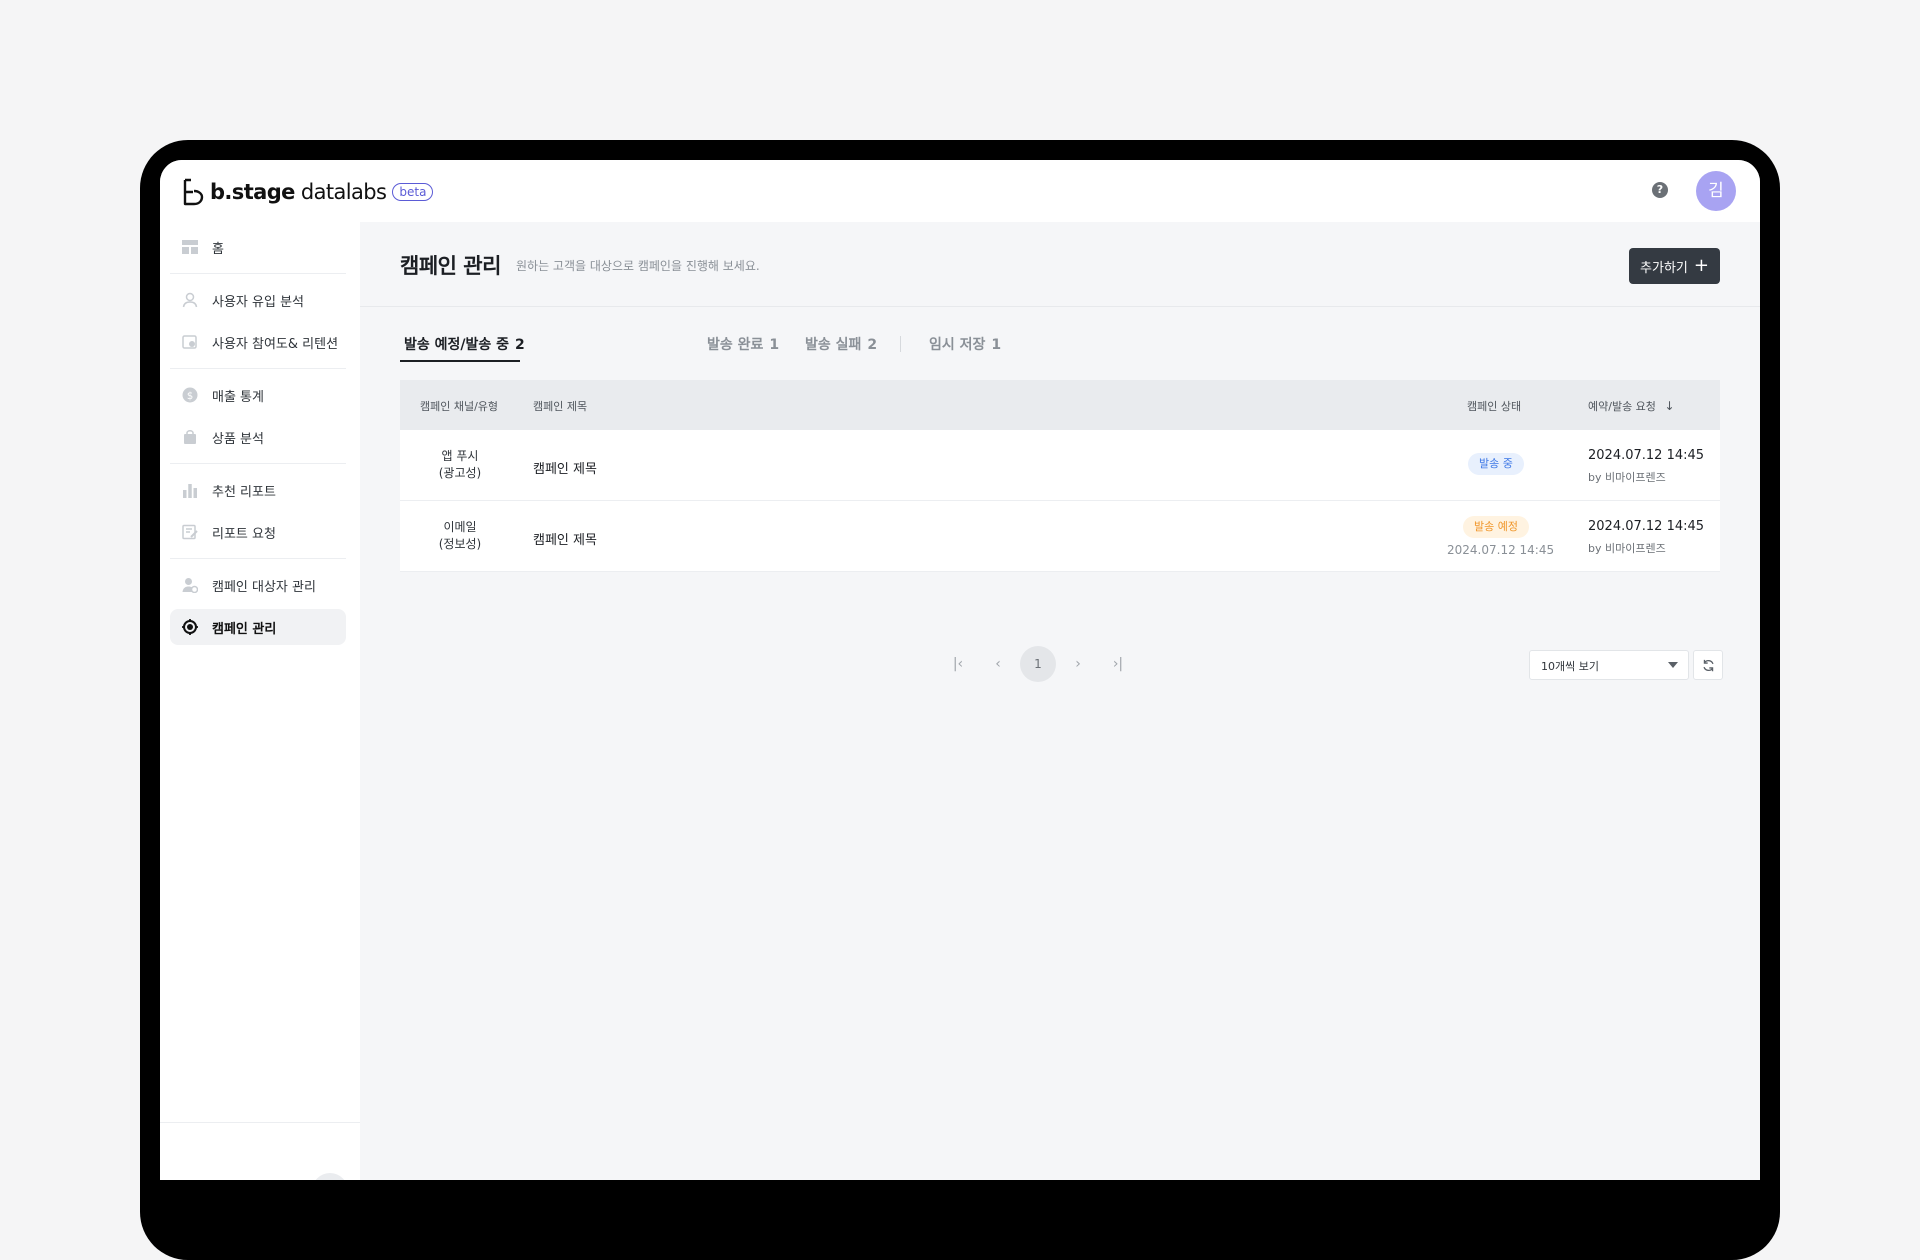 The width and height of the screenshot is (1920, 1260). What do you see at coordinates (960, 191) in the screenshot?
I see `top-bar: b.stage datalabs beta ? 김` at bounding box center [960, 191].